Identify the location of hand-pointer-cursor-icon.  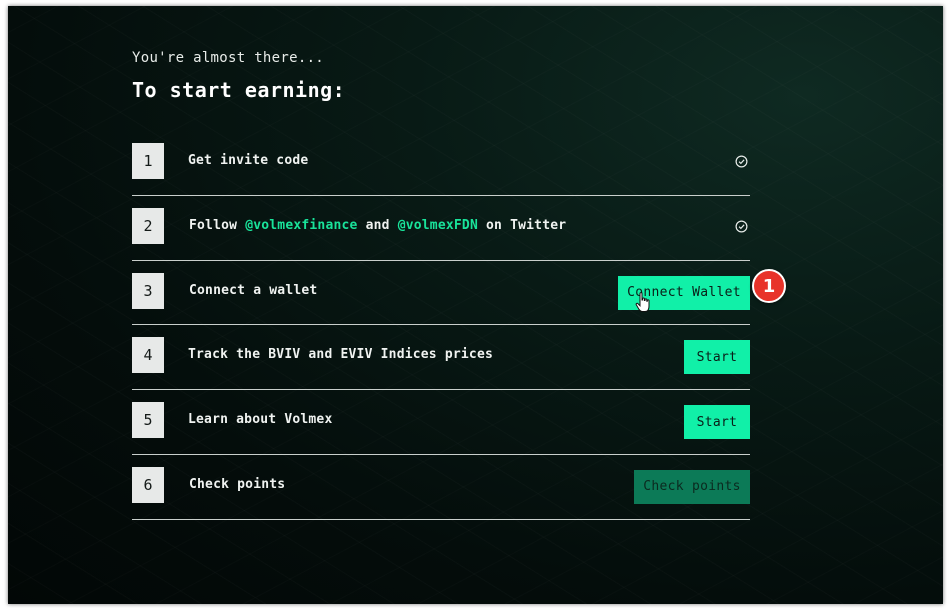
(642, 302).